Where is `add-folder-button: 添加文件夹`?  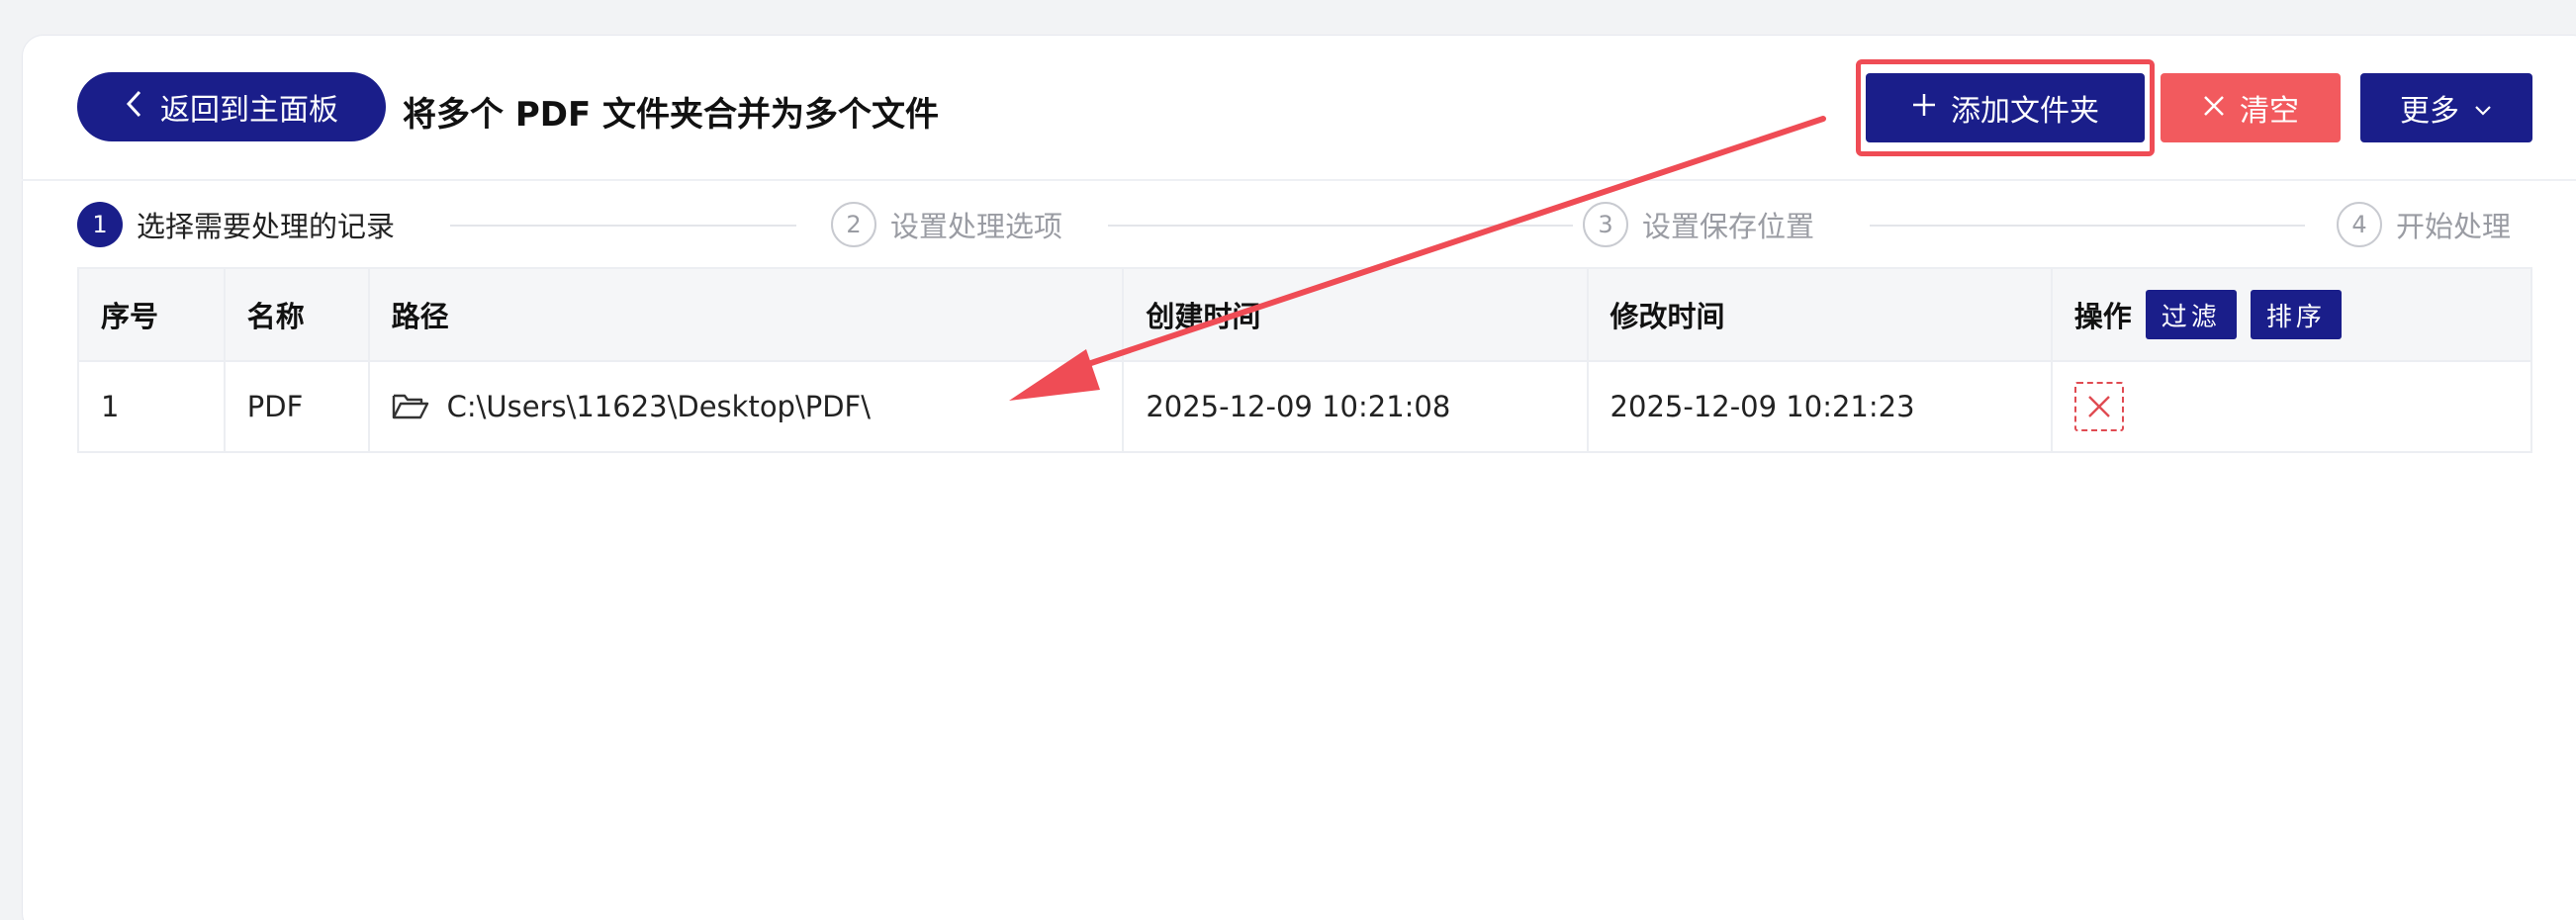
add-folder-button: 添加文件夹 is located at coordinates (2005, 108).